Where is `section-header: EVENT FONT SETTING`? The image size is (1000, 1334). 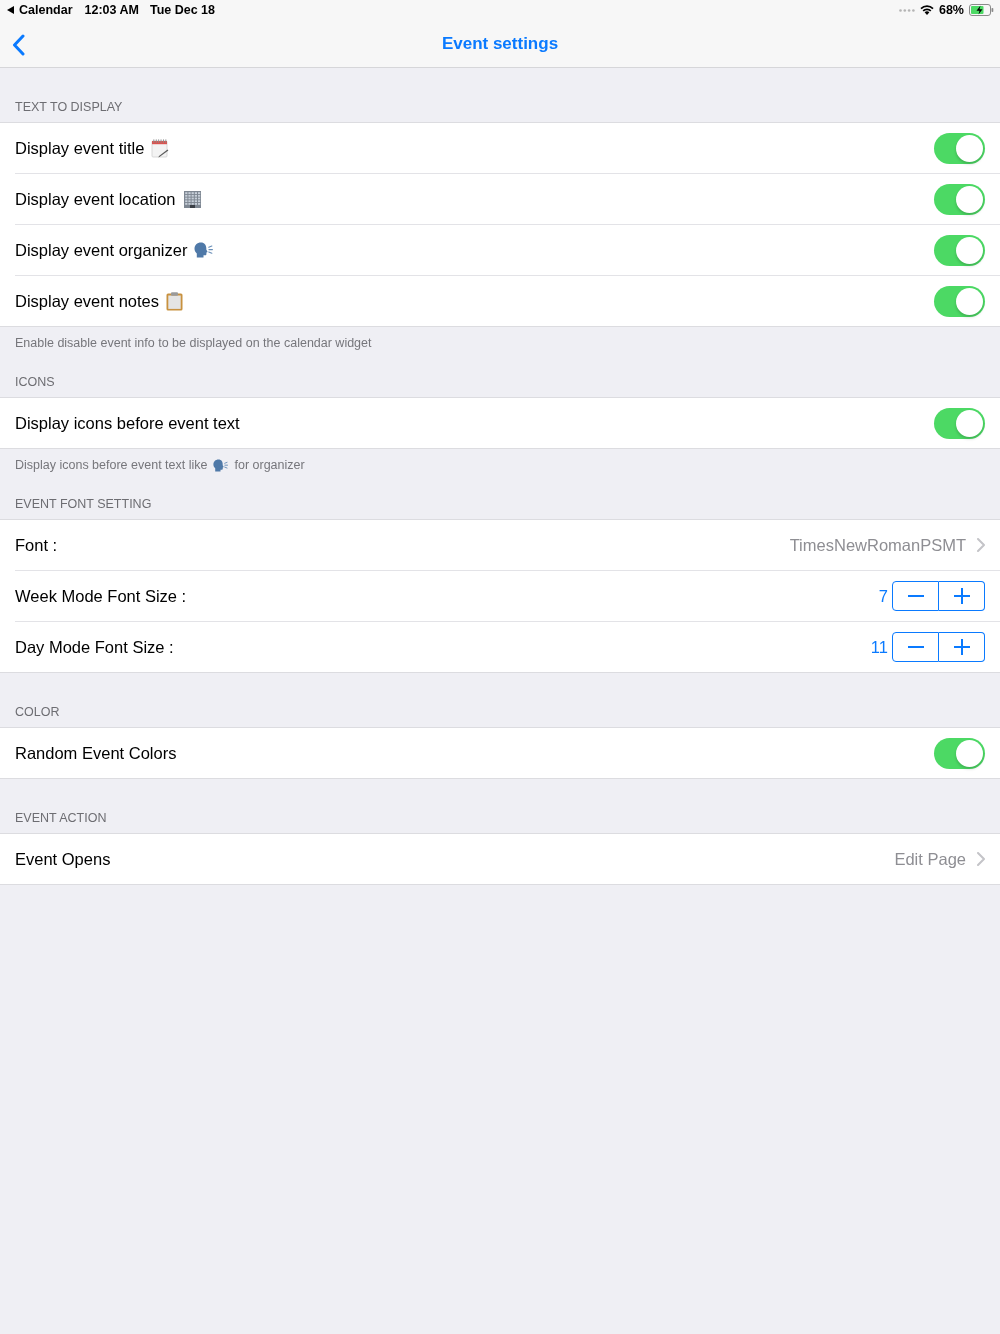 section-header: EVENT FONT SETTING is located at coordinates (83, 504).